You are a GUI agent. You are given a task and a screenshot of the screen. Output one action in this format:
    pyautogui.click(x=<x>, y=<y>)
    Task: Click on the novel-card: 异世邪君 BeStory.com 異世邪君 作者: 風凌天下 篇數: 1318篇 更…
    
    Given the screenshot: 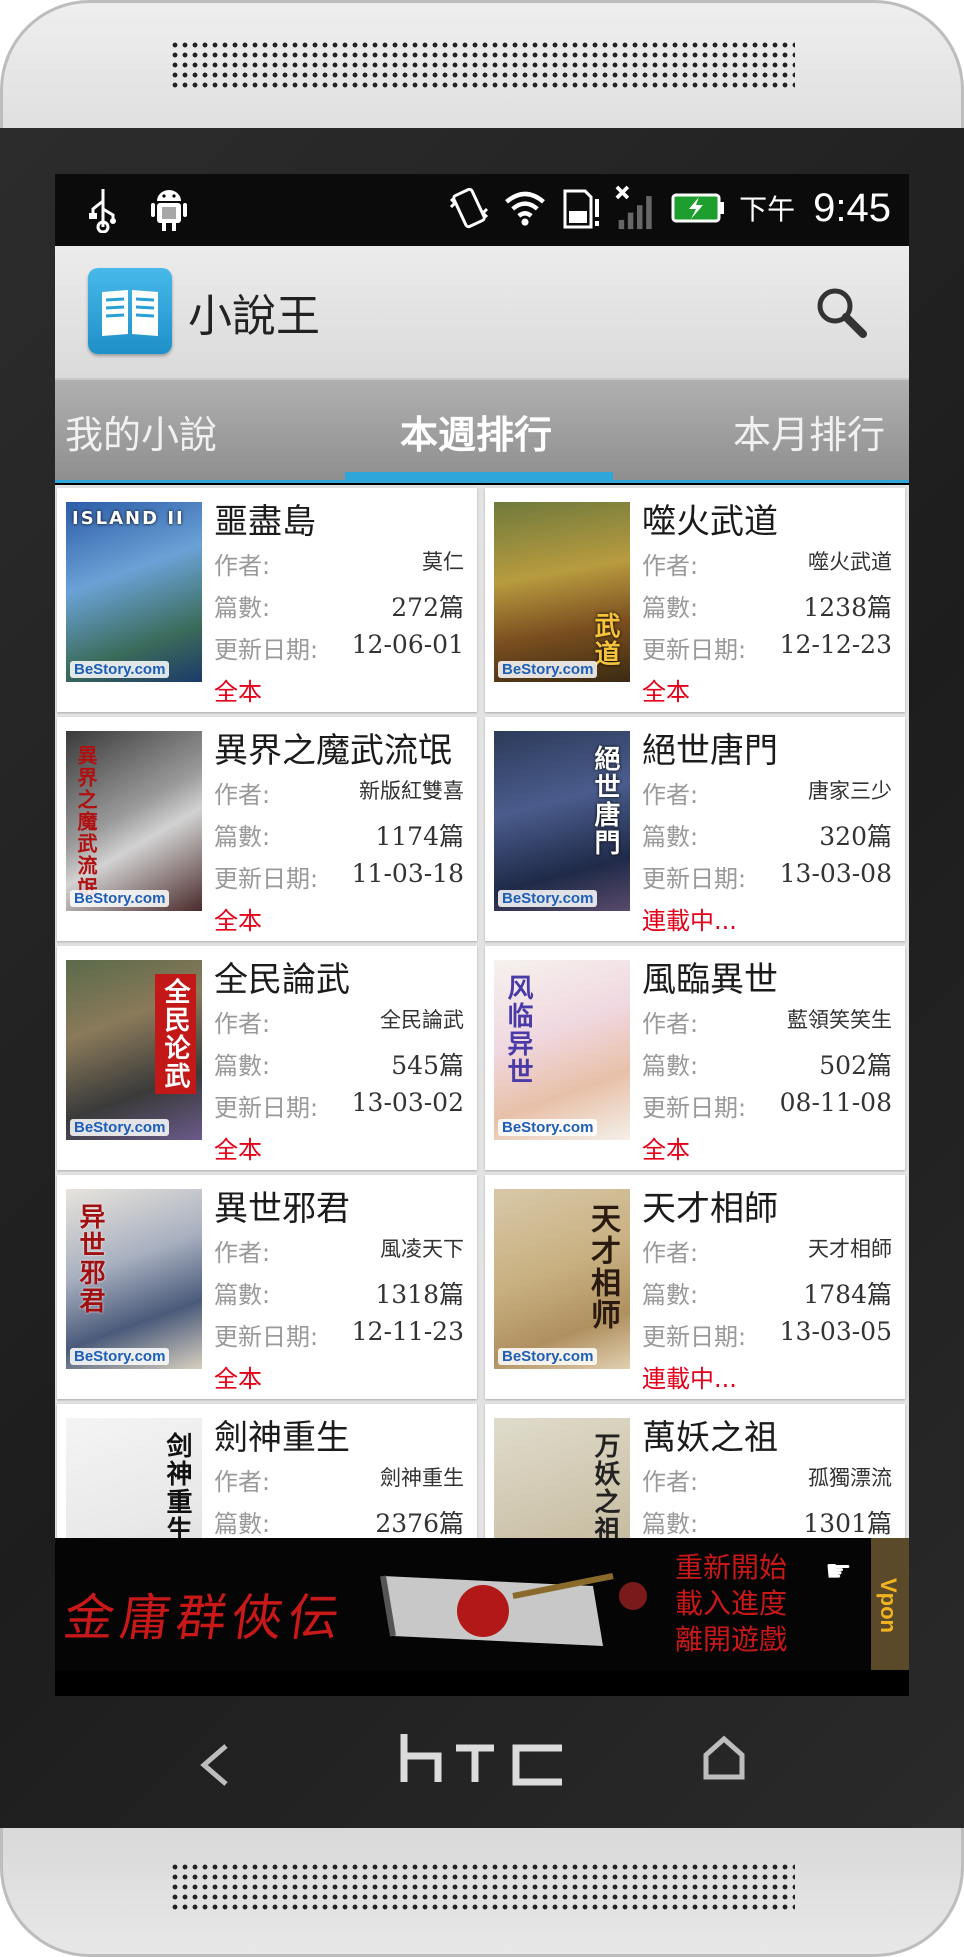 What is the action you would take?
    pyautogui.click(x=267, y=1287)
    